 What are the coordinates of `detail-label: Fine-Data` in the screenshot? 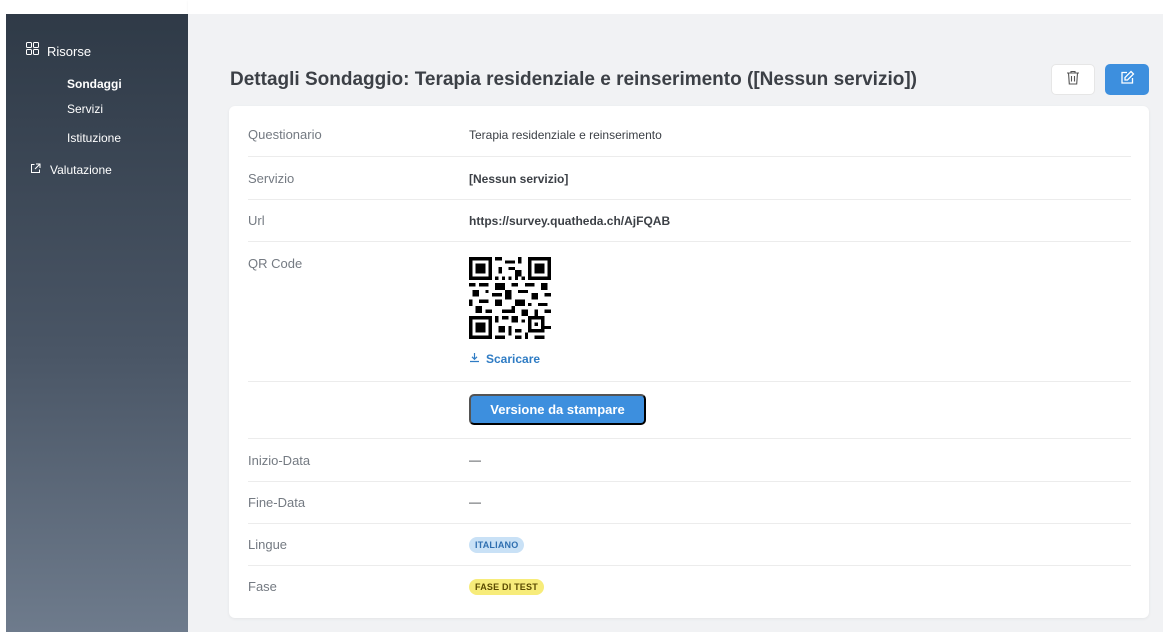 It's located at (277, 502).